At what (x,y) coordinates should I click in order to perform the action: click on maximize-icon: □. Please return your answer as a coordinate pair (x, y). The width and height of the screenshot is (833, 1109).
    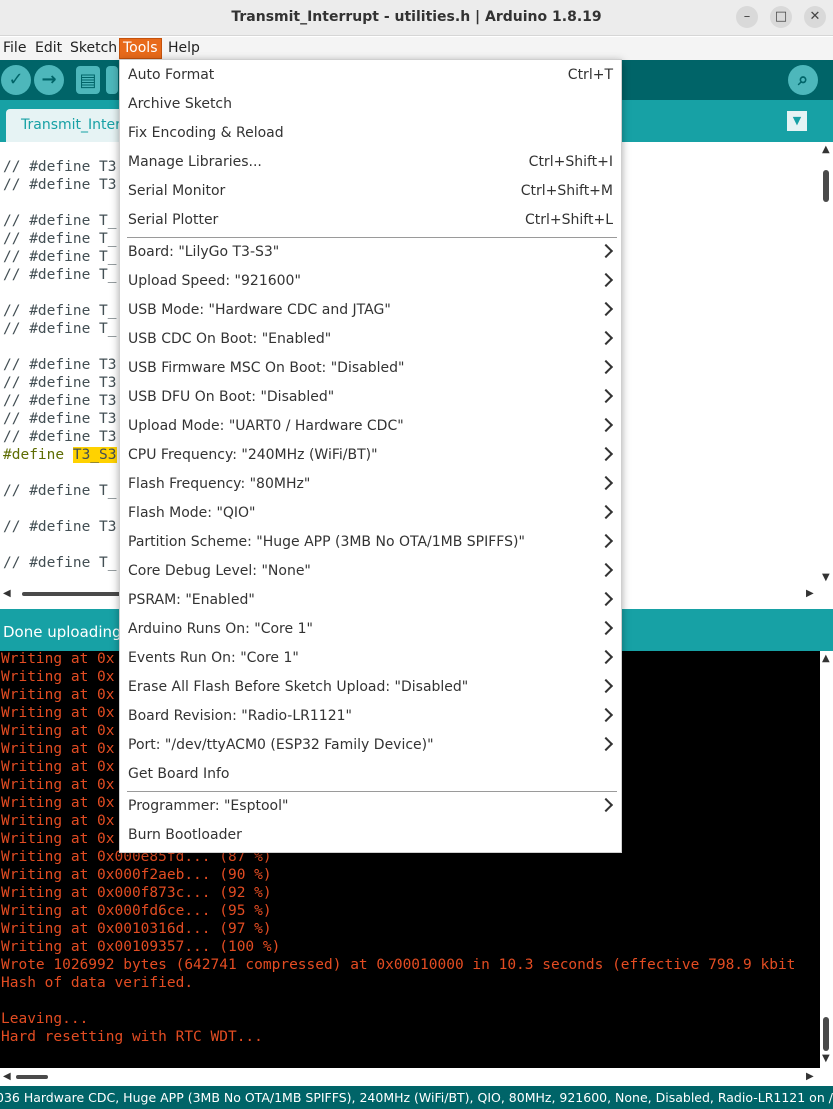
    Looking at the image, I should click on (781, 17).